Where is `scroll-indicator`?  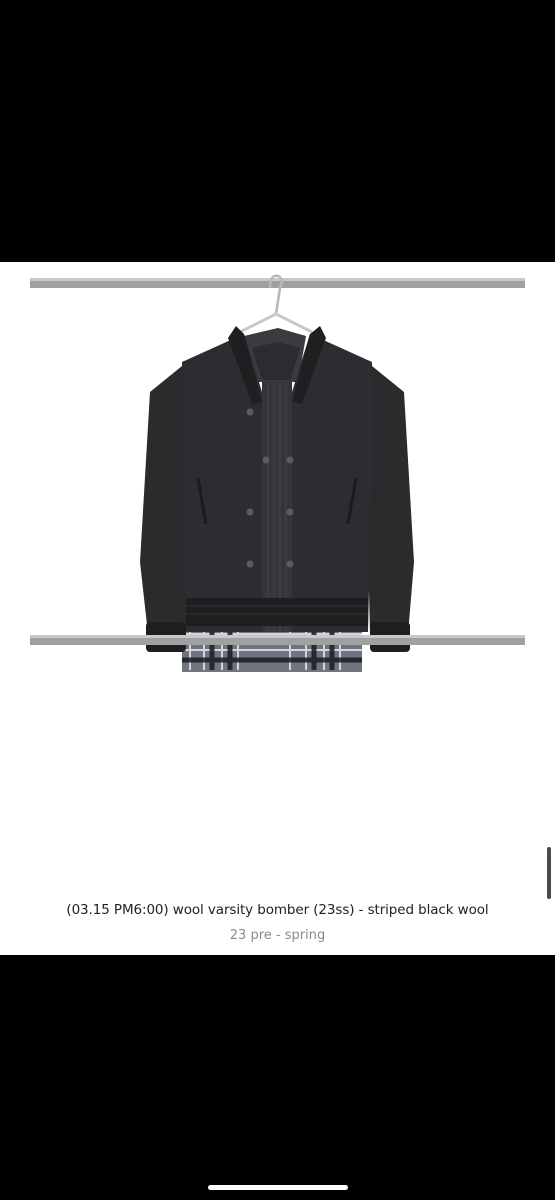 scroll-indicator is located at coordinates (549, 873).